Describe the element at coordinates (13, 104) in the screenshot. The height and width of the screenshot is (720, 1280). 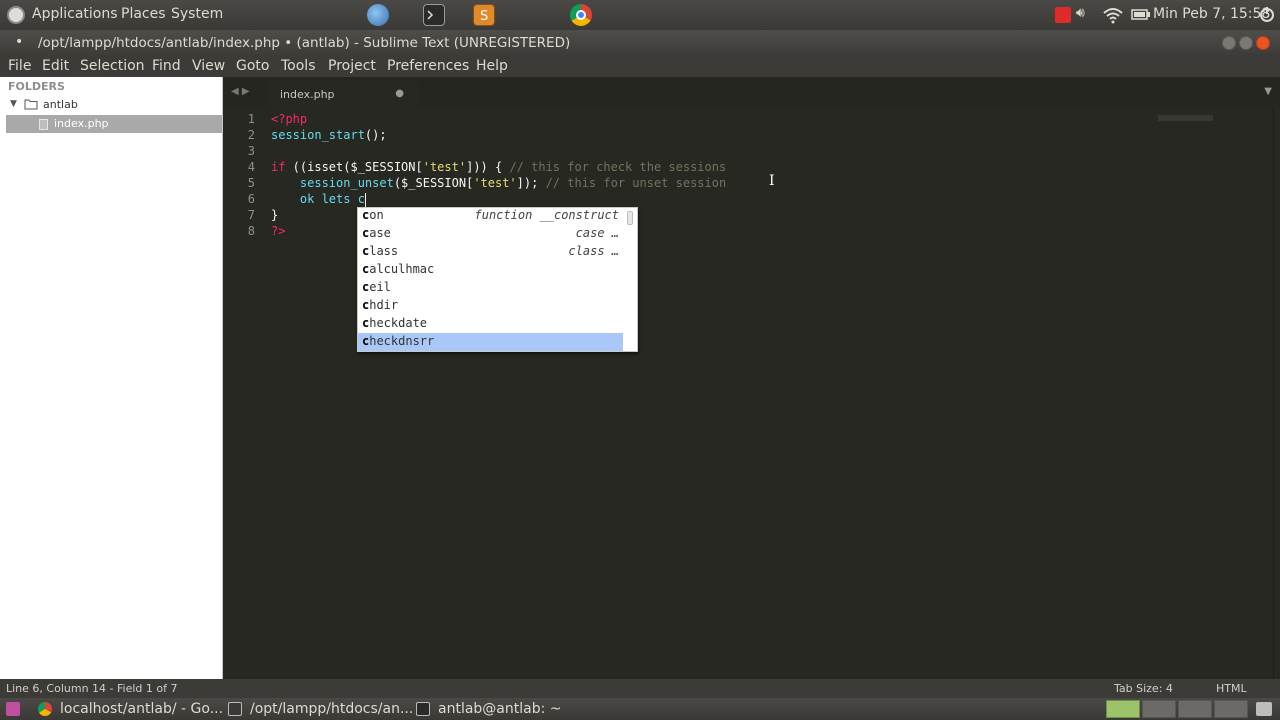
I see `disclosure-triangle-icon: ▼` at that location.